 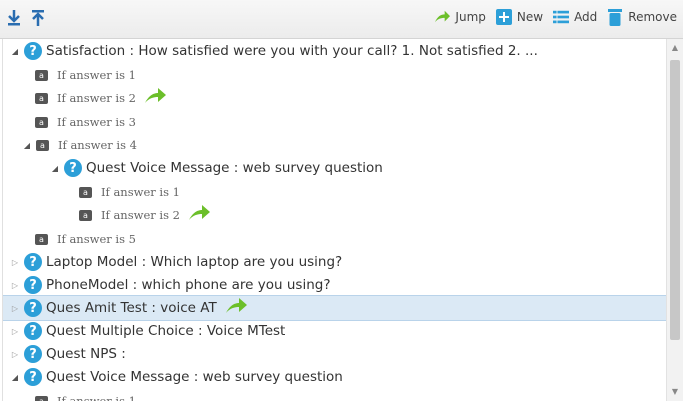 I want to click on scrollbar: ▲ ▼, so click(x=674, y=220).